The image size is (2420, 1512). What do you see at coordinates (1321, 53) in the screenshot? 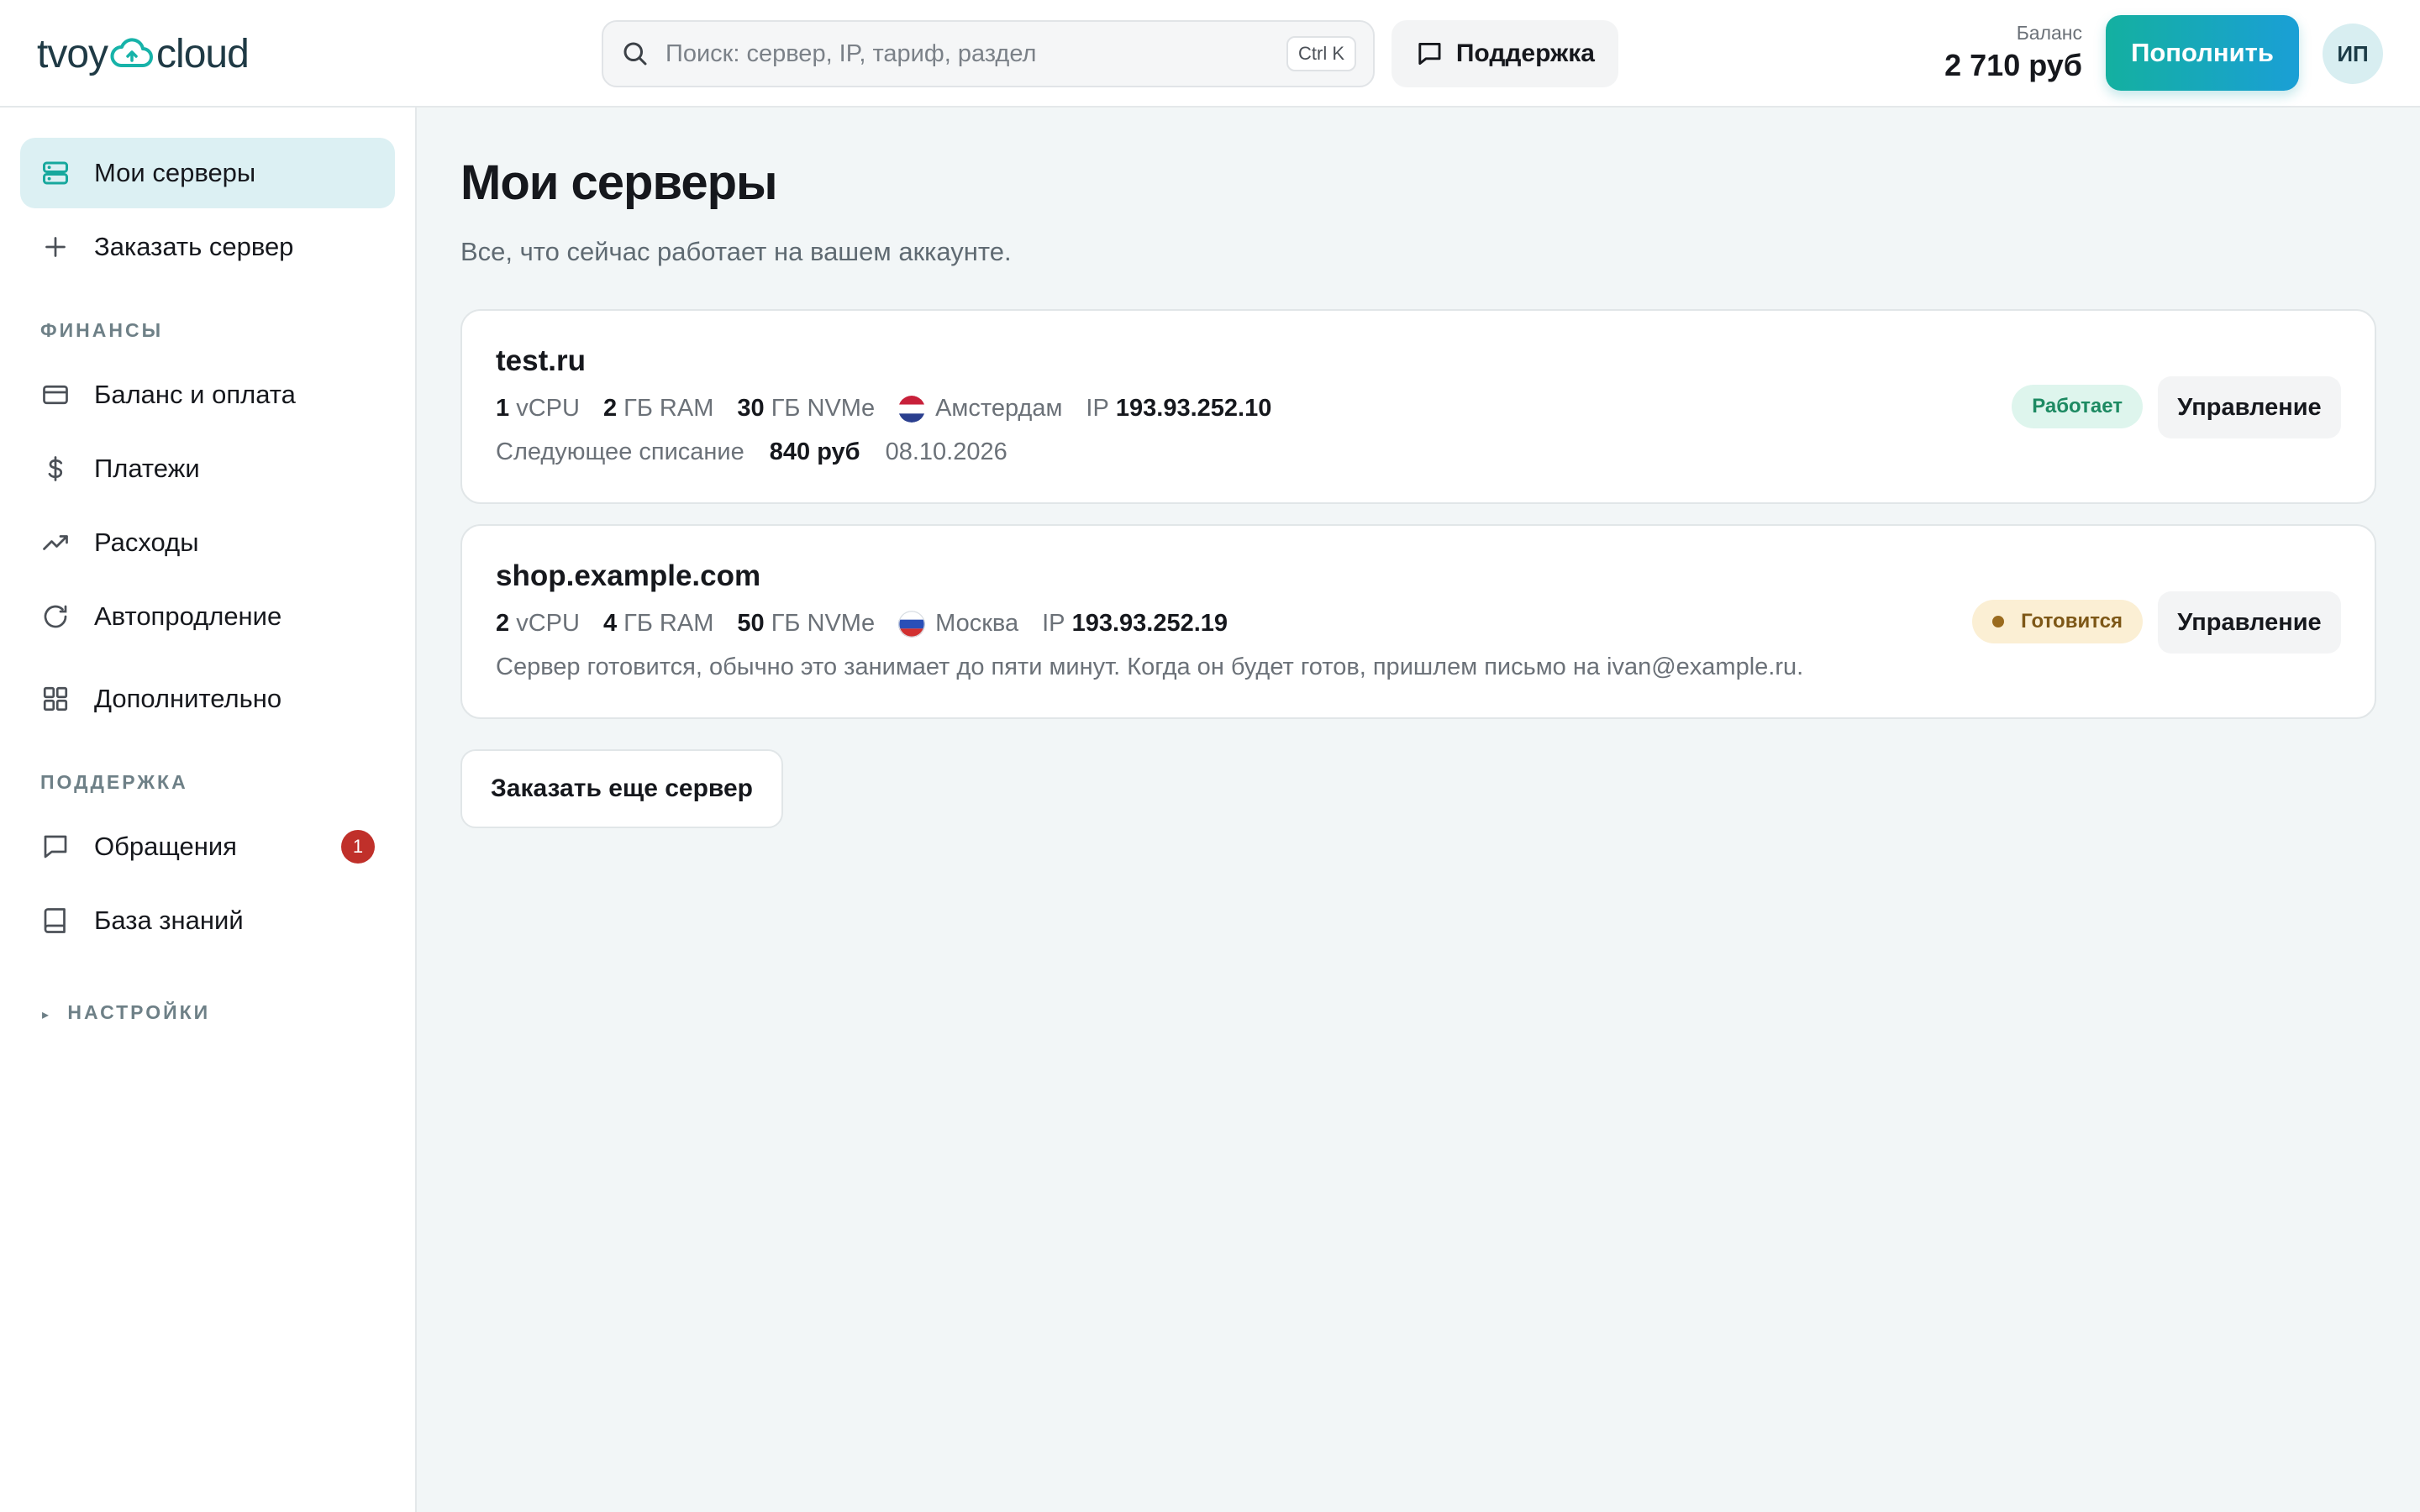
I see `search-shortcut-hint: Ctrl K` at bounding box center [1321, 53].